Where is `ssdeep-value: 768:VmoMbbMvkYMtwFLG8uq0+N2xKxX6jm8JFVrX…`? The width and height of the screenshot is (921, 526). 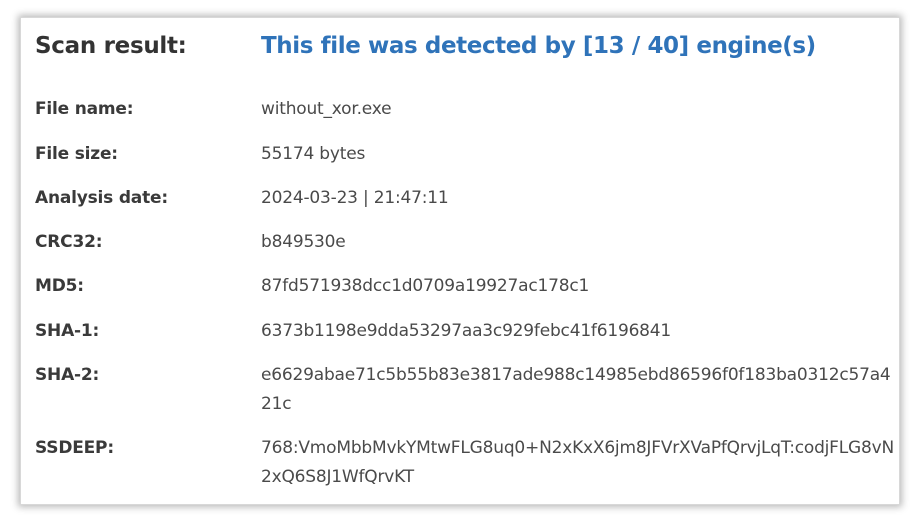 ssdeep-value: 768:VmoMbbMvkYMtwFLG8uq0+N2xKxX6jm8JFVrX… is located at coordinates (577, 462).